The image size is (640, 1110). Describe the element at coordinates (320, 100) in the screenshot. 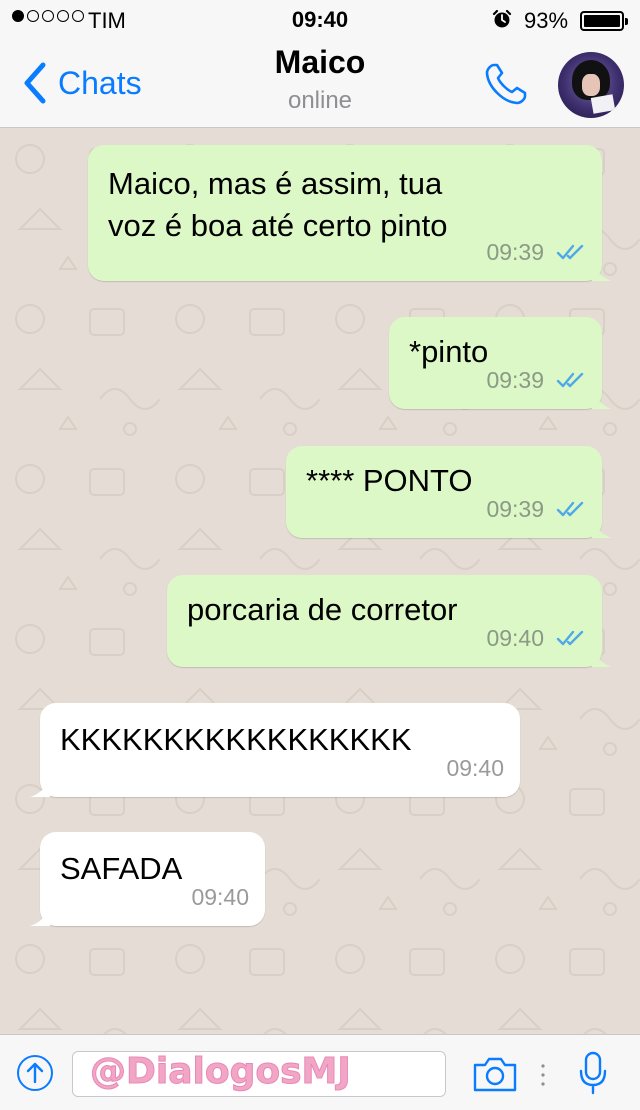

I see `contact-status: online` at that location.